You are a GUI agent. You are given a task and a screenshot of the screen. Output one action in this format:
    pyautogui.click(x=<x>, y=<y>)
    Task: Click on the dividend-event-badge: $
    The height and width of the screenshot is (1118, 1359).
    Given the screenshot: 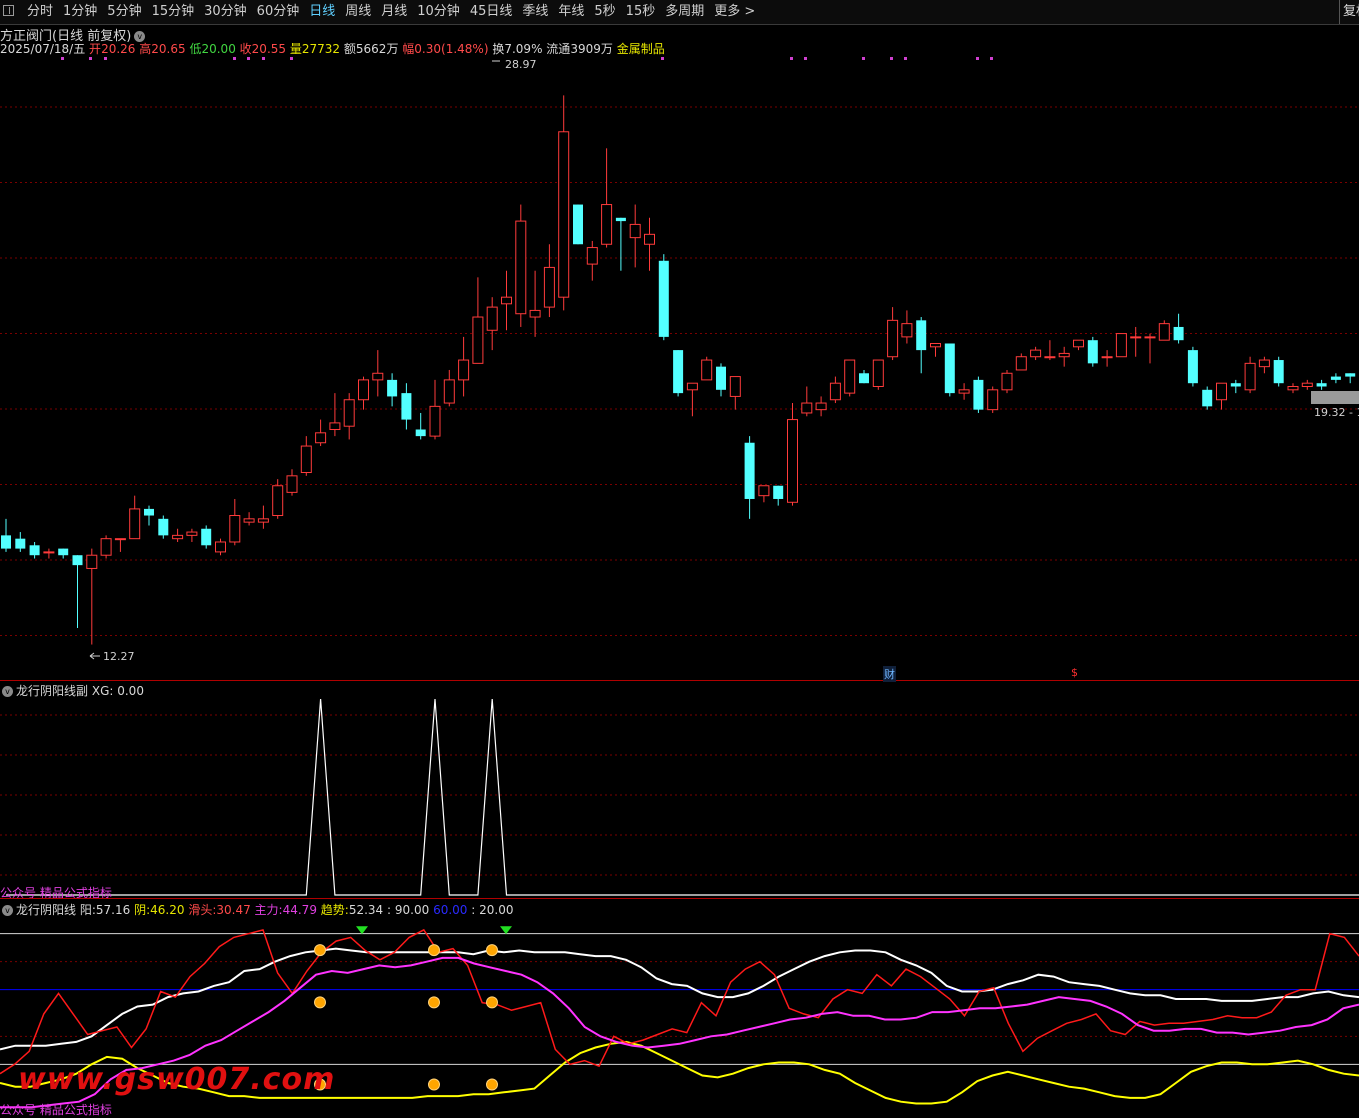 What is the action you would take?
    pyautogui.click(x=1074, y=672)
    